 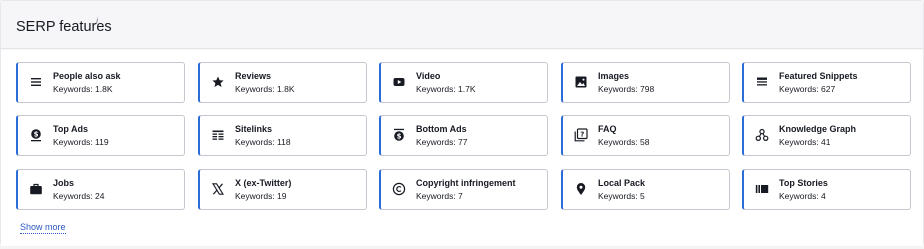 What do you see at coordinates (803, 183) in the screenshot?
I see `feature-name: Top Stories` at bounding box center [803, 183].